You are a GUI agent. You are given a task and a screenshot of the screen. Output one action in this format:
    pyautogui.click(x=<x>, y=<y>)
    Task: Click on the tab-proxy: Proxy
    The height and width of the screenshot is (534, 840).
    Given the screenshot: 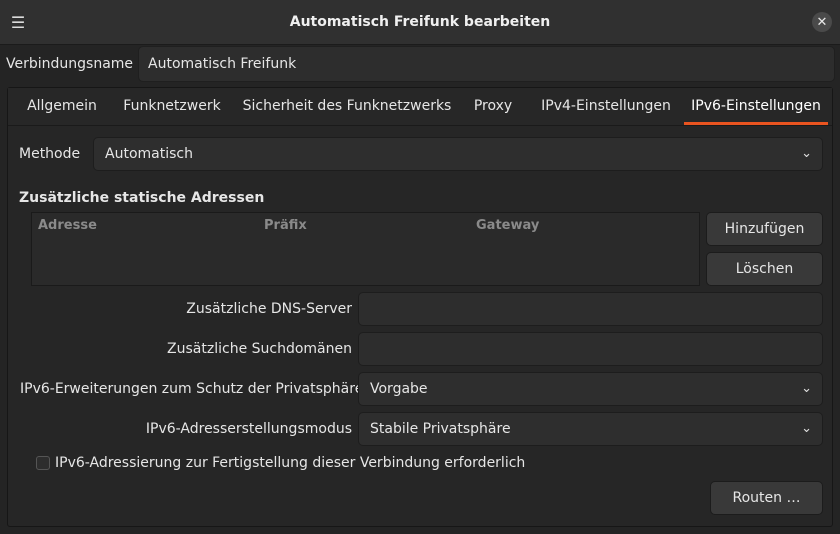 What is the action you would take?
    pyautogui.click(x=493, y=106)
    